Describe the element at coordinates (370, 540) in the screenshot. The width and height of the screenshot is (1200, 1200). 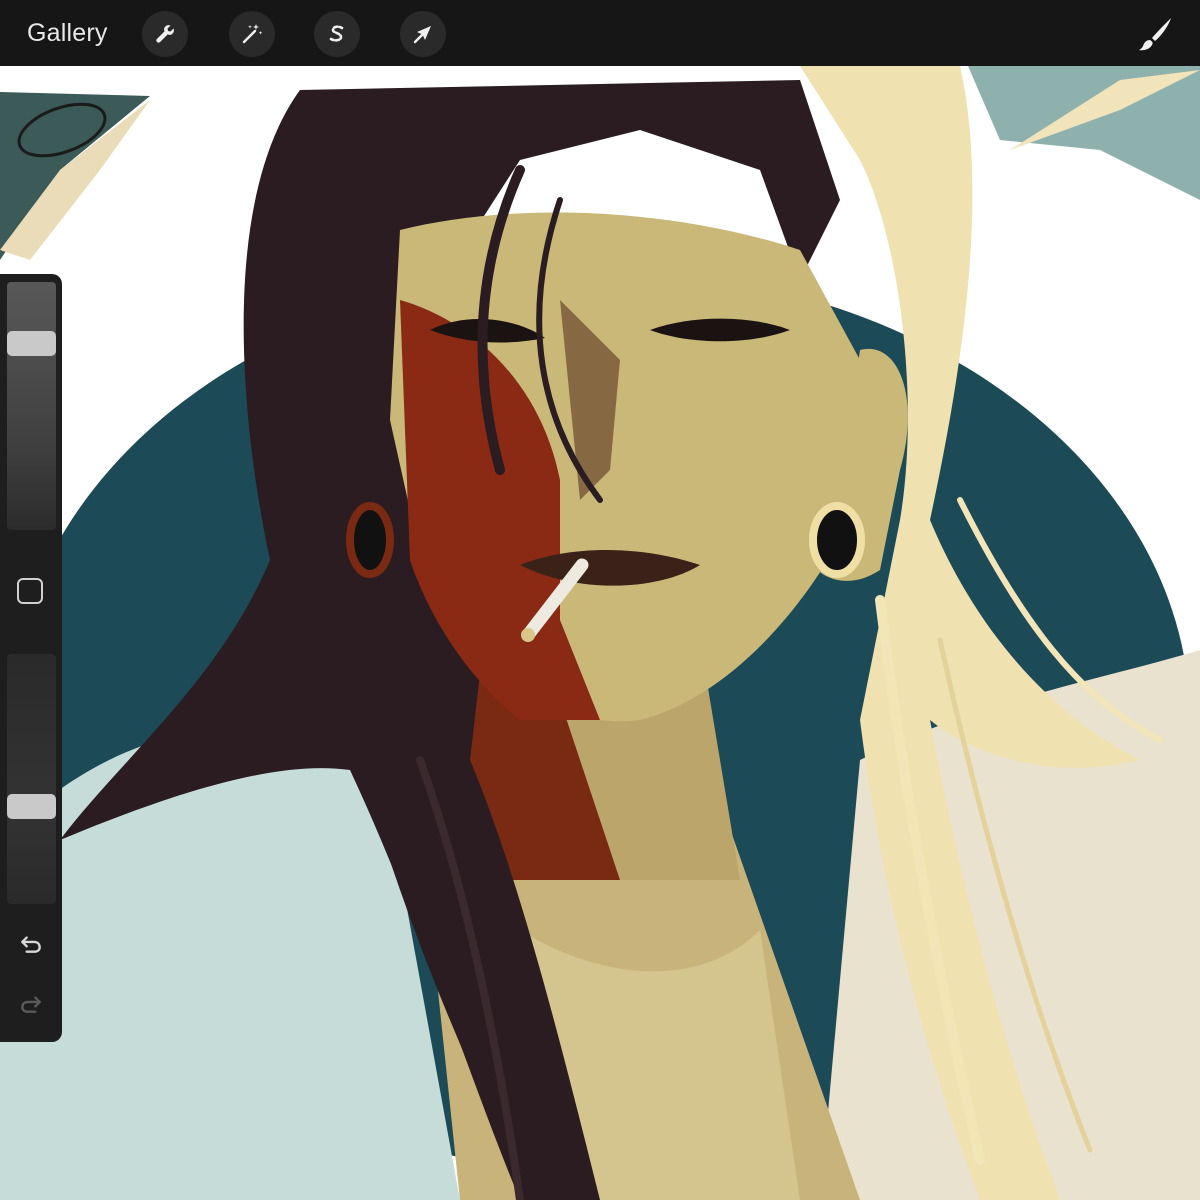
I see `ear-gauge-left` at that location.